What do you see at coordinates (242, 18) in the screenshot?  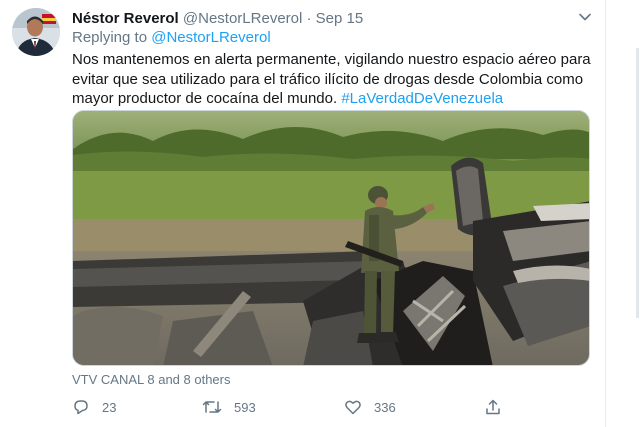 I see `author-handle: @NestorLReverol` at bounding box center [242, 18].